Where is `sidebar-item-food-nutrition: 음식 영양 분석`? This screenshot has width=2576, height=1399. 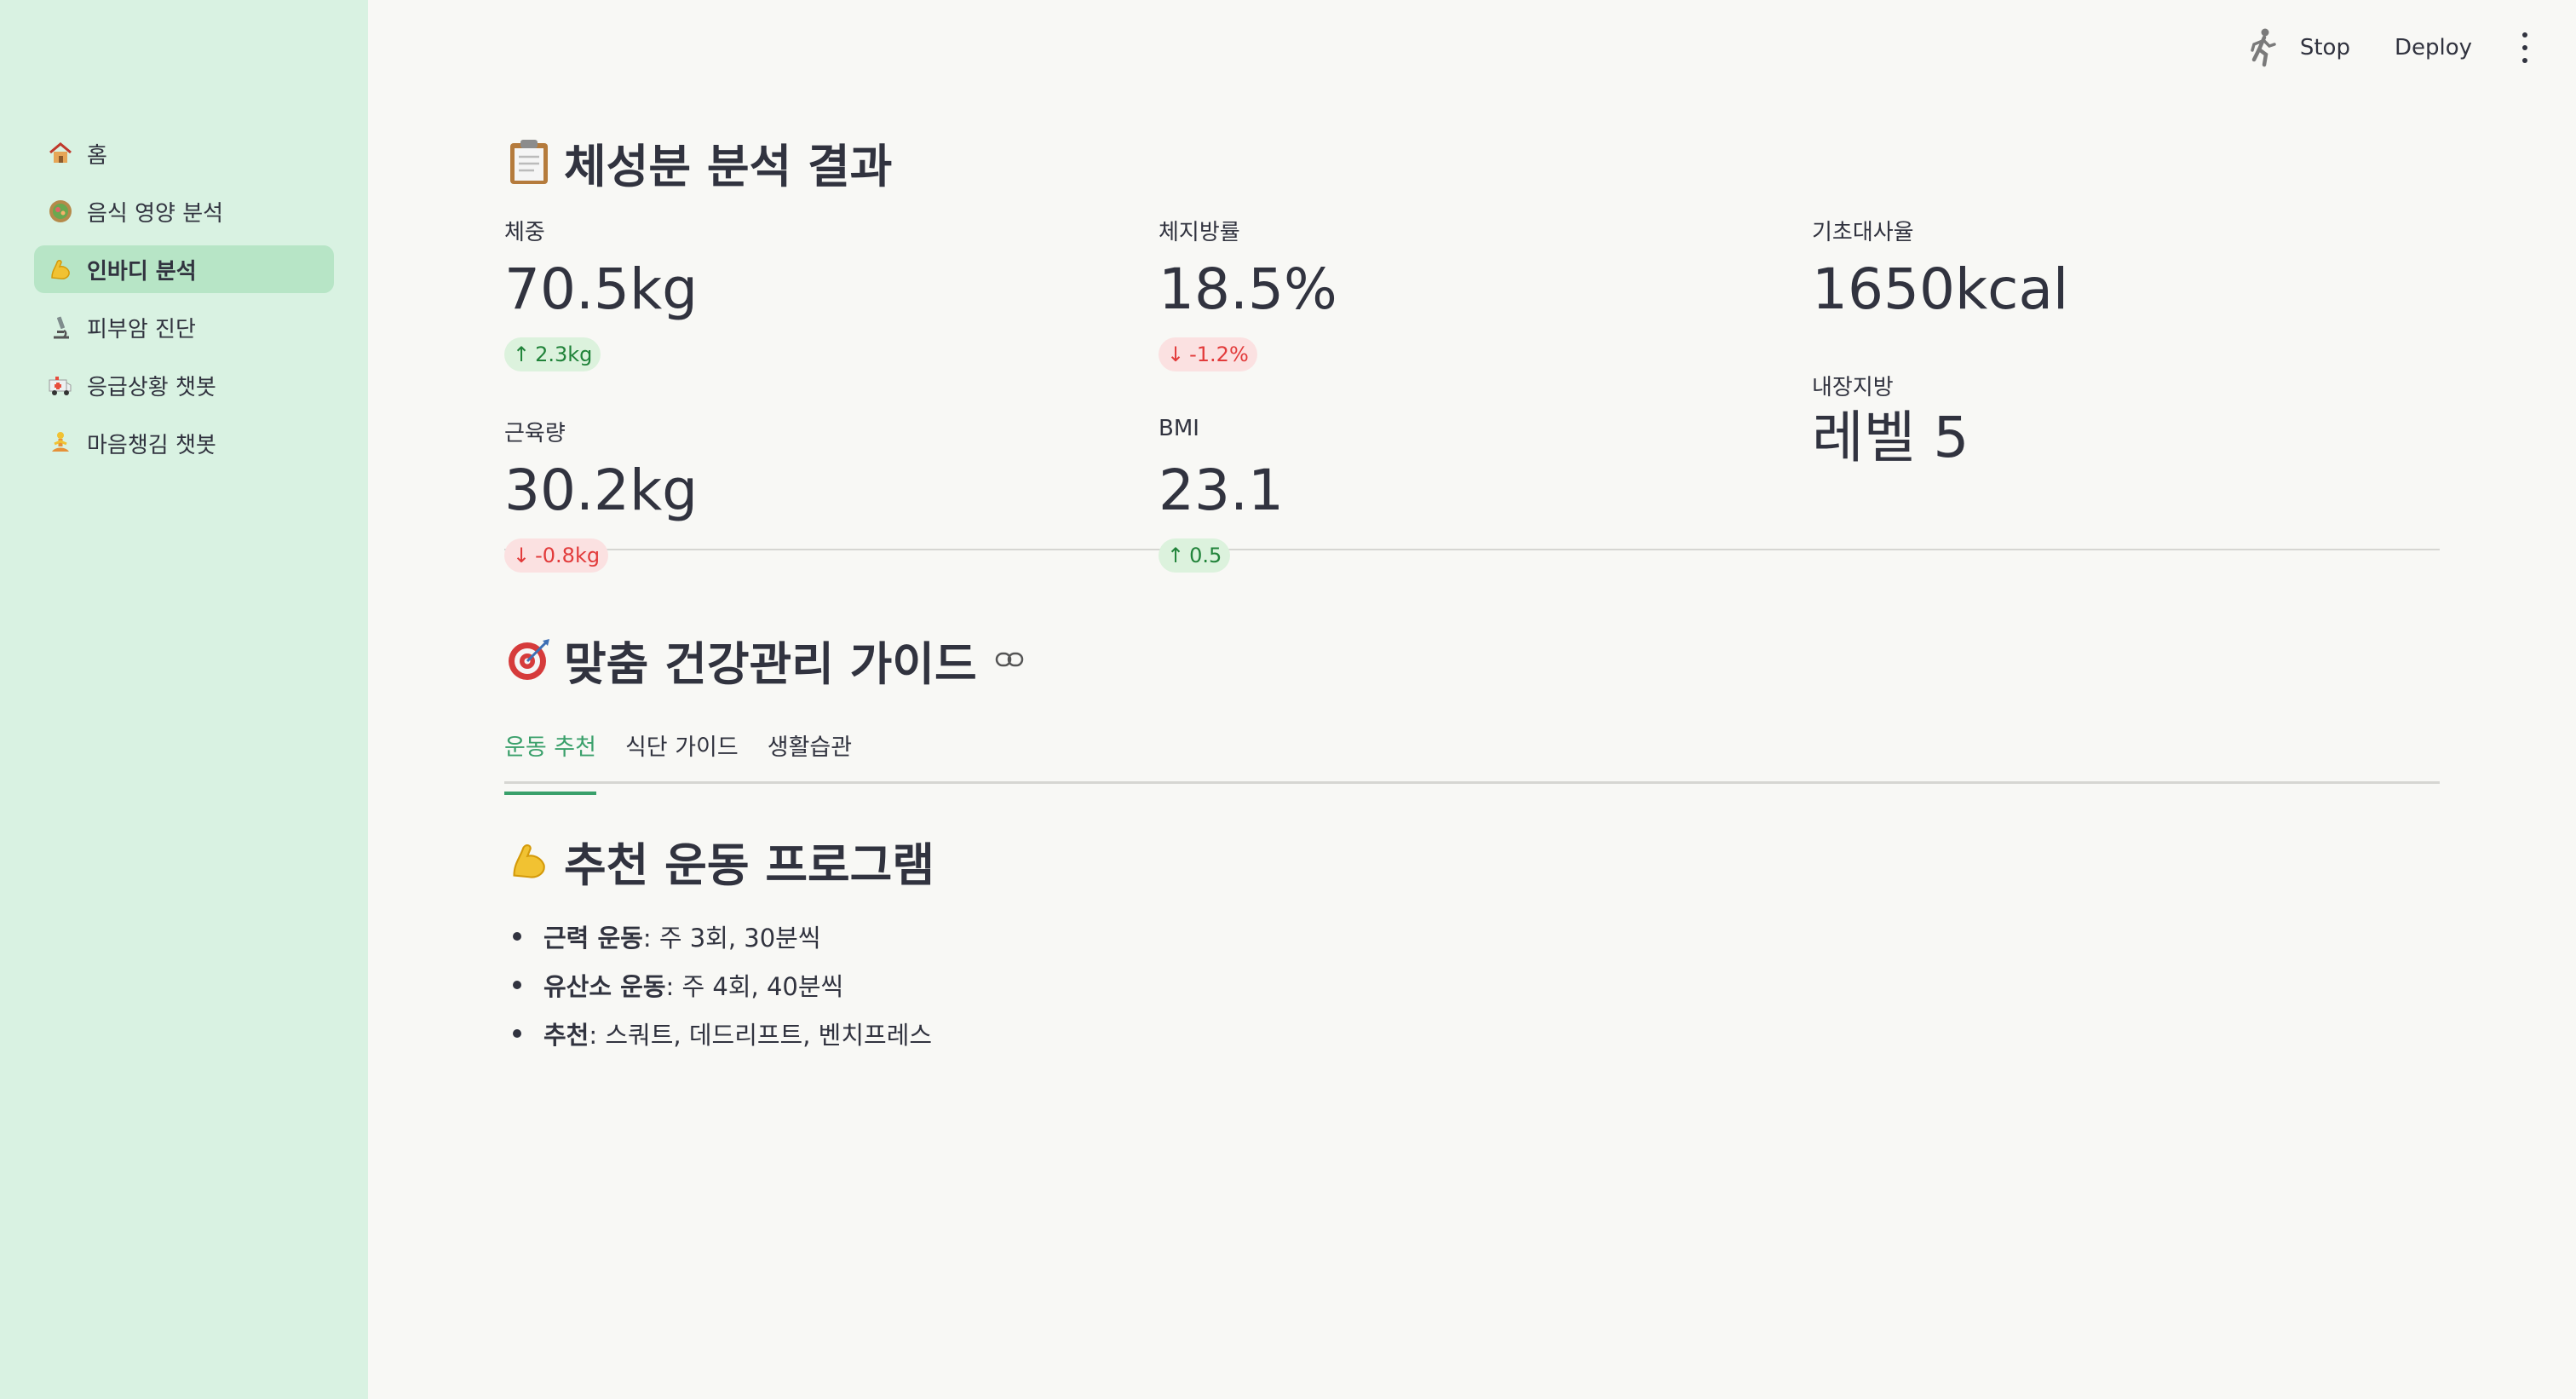 sidebar-item-food-nutrition: 음식 영양 분석 is located at coordinates (184, 211).